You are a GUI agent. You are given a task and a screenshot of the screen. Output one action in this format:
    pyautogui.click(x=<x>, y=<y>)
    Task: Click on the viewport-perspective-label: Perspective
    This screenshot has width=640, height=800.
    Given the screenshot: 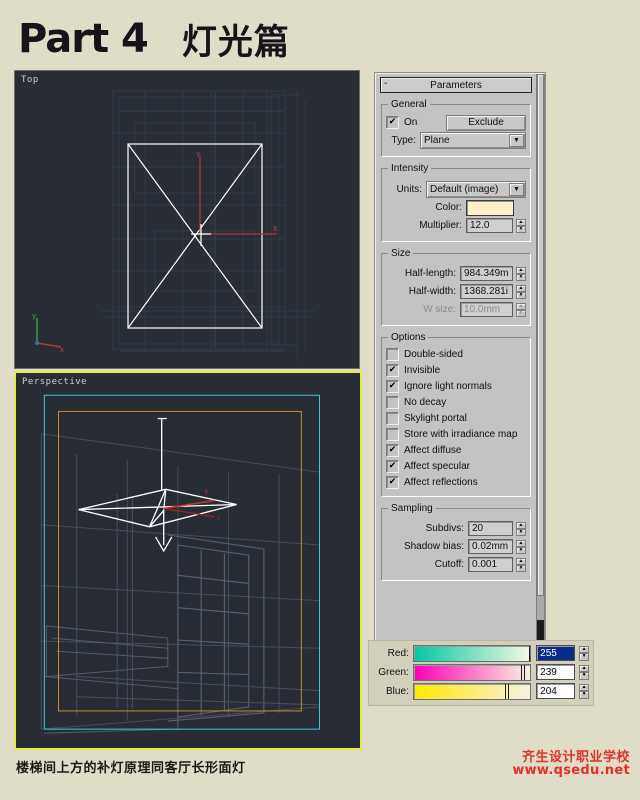 What is the action you would take?
    pyautogui.click(x=55, y=382)
    